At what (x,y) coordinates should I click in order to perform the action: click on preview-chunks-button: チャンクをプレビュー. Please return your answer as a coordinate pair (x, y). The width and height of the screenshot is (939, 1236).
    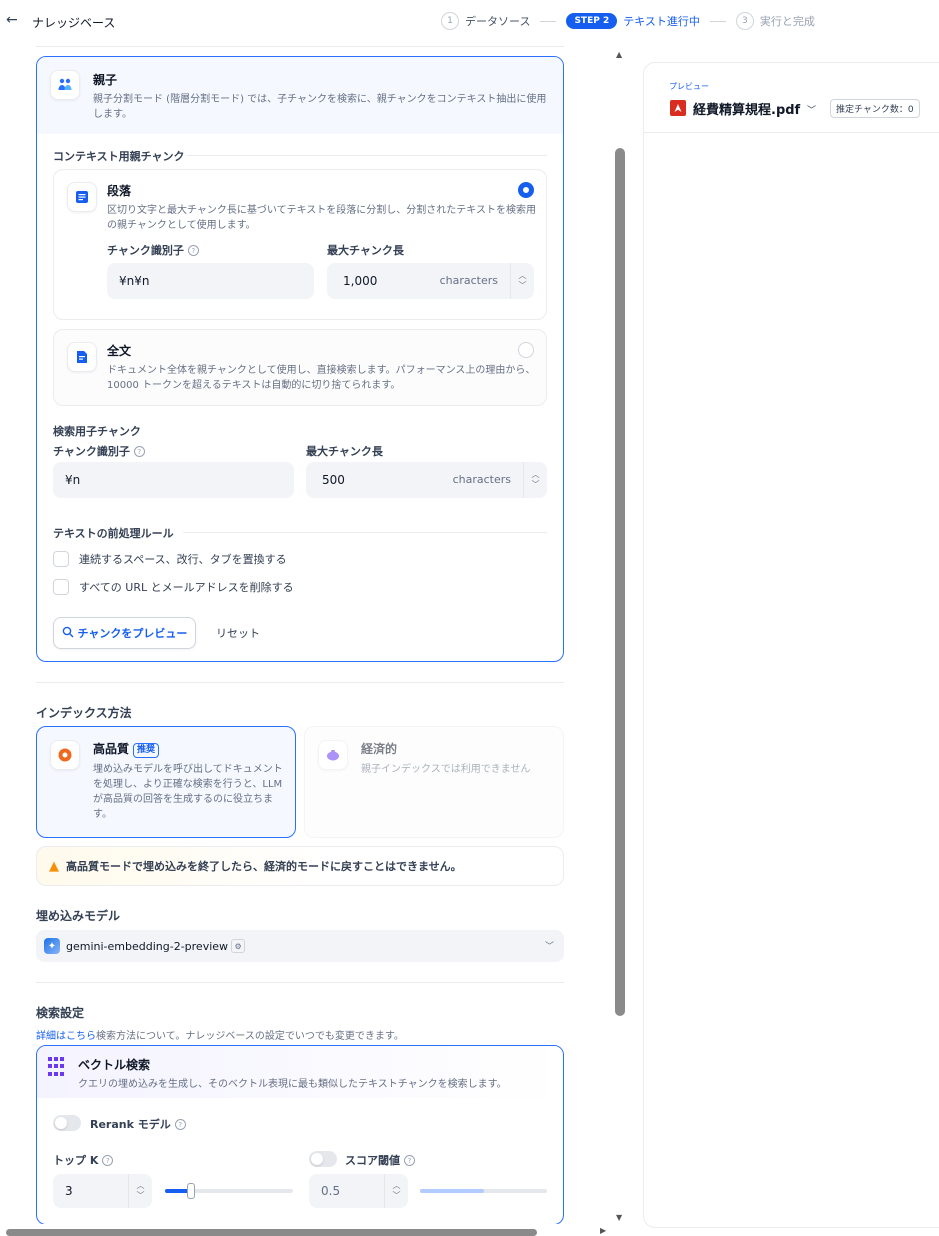
    Looking at the image, I should click on (124, 633).